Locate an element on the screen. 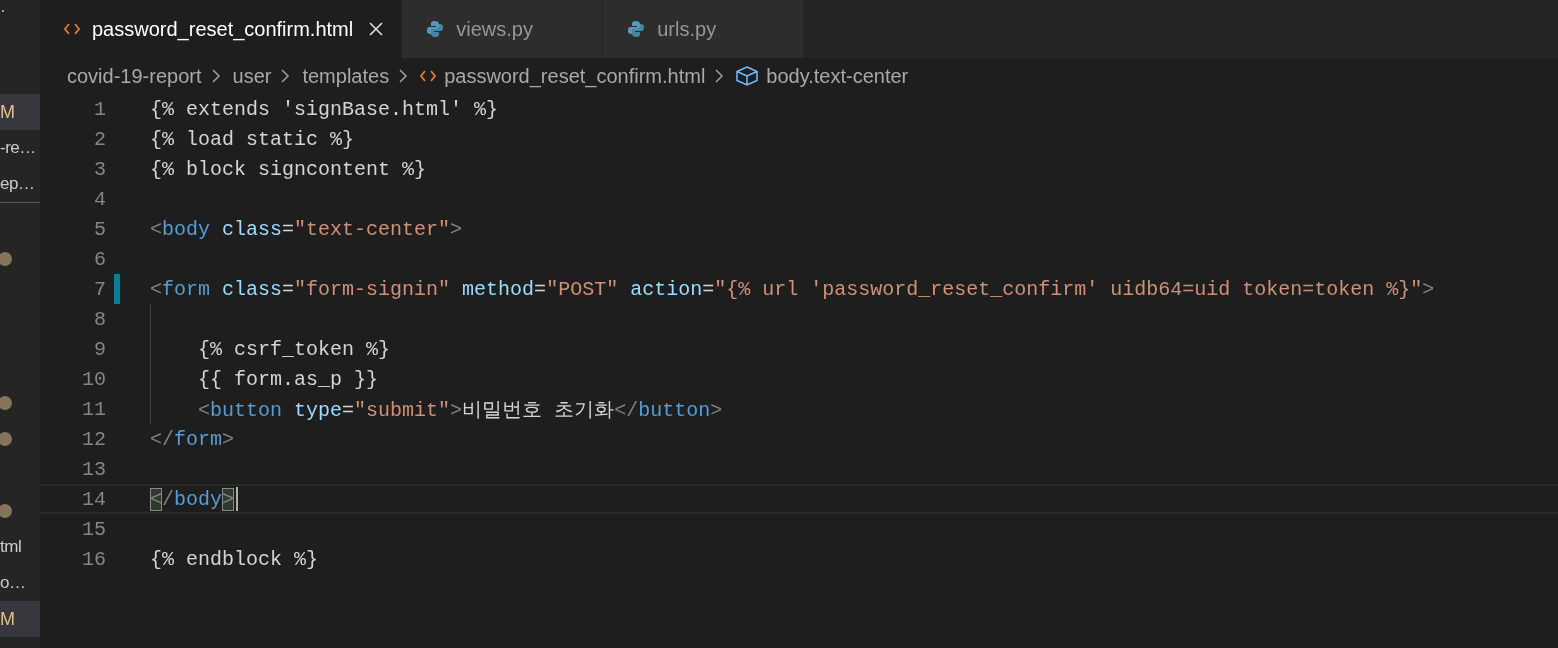 The height and width of the screenshot is (648, 1558). editor-tab: password_reset_confirm.html is located at coordinates (221, 29).